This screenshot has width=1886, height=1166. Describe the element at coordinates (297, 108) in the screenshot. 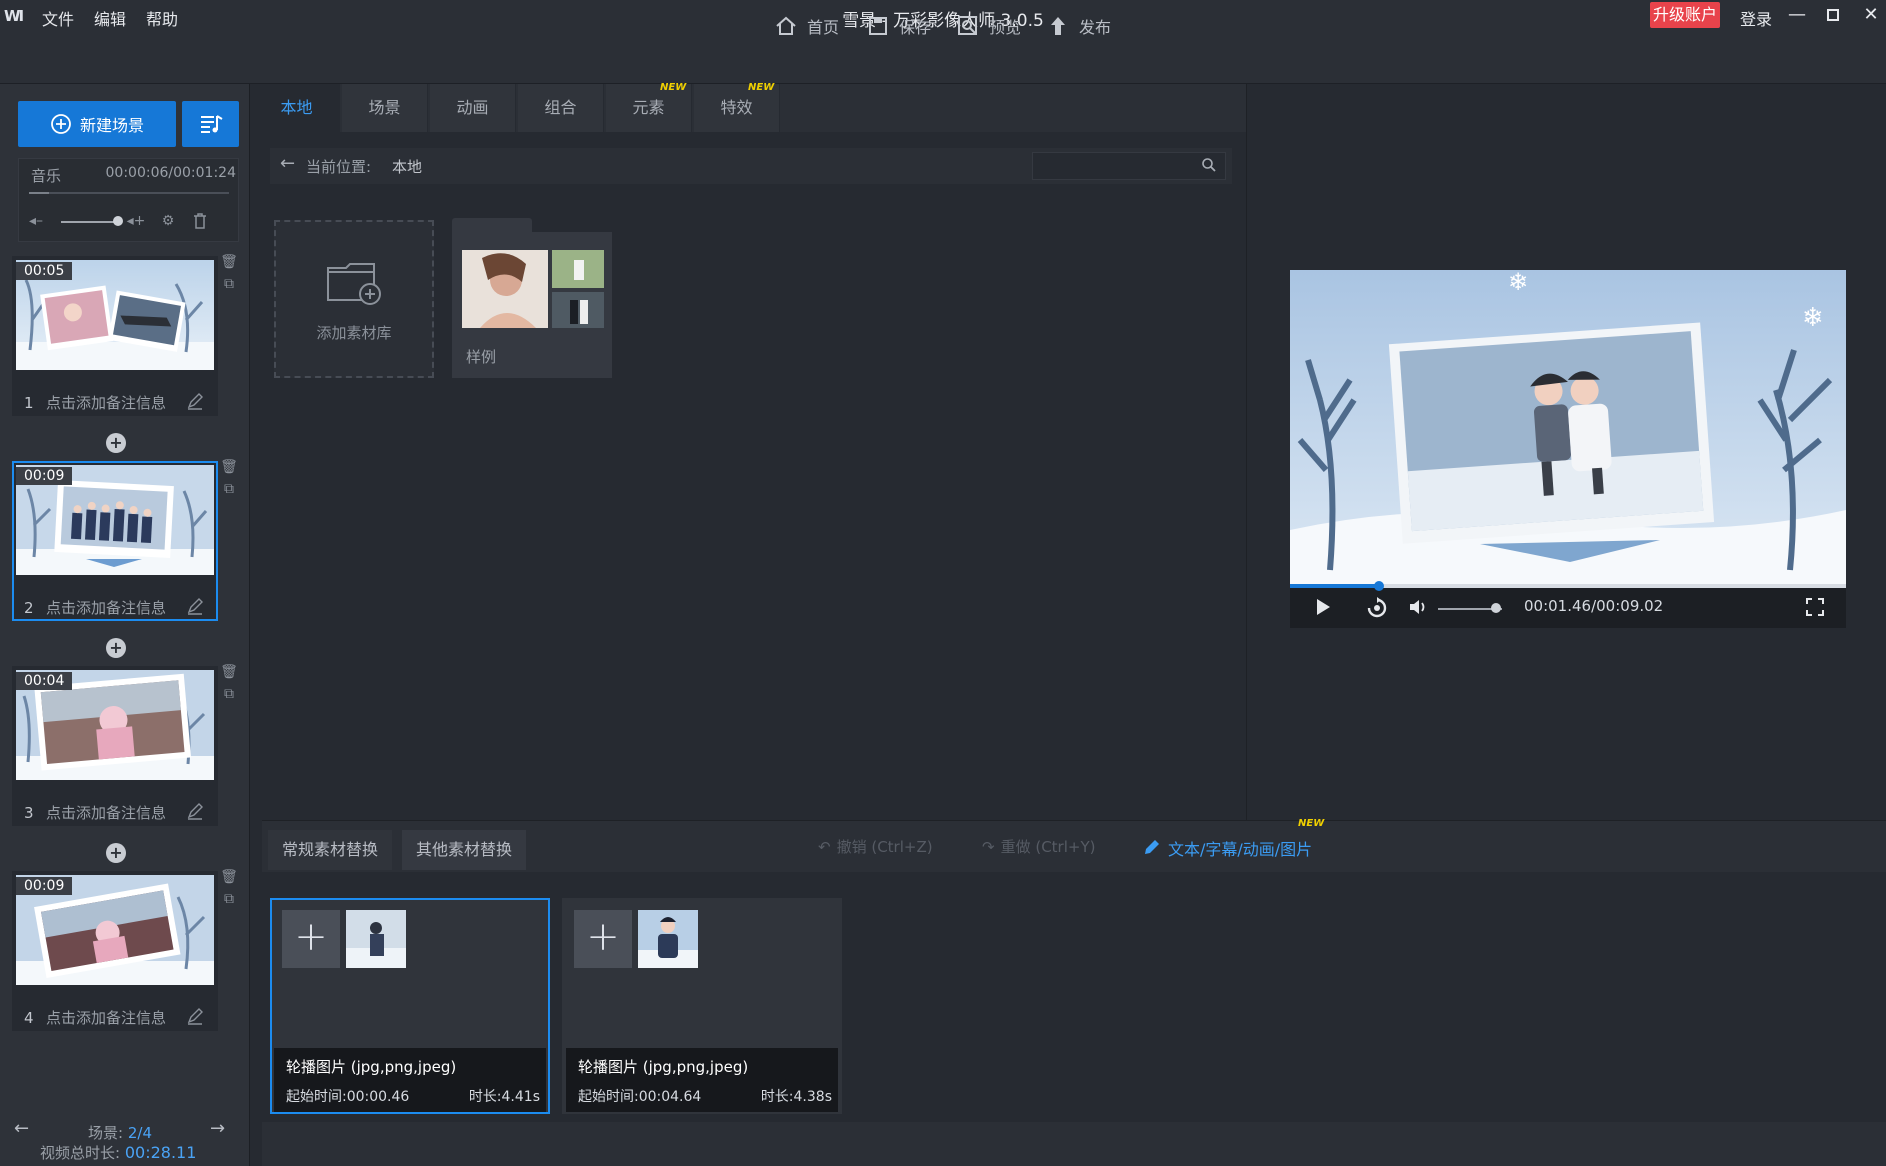

I see `tab-local: 本地` at that location.